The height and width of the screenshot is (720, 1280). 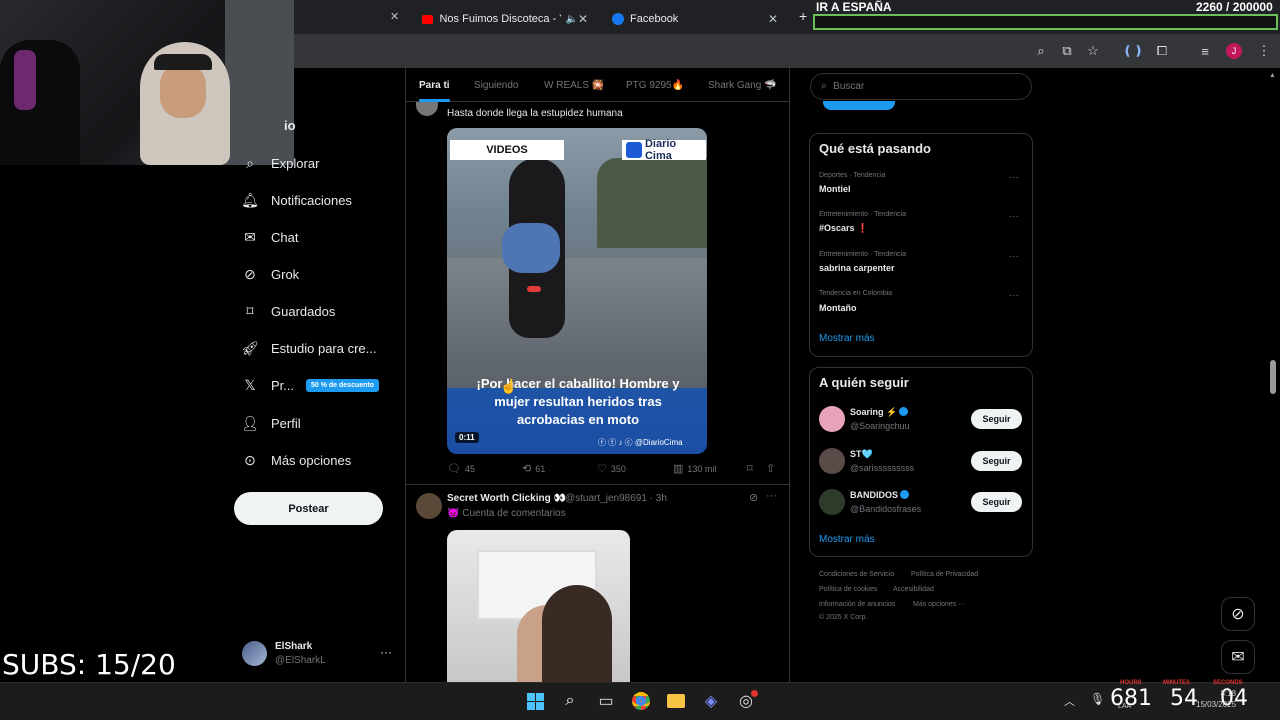 I want to click on sidebar-item-explore: ⌕ Explorar, so click(x=280, y=163).